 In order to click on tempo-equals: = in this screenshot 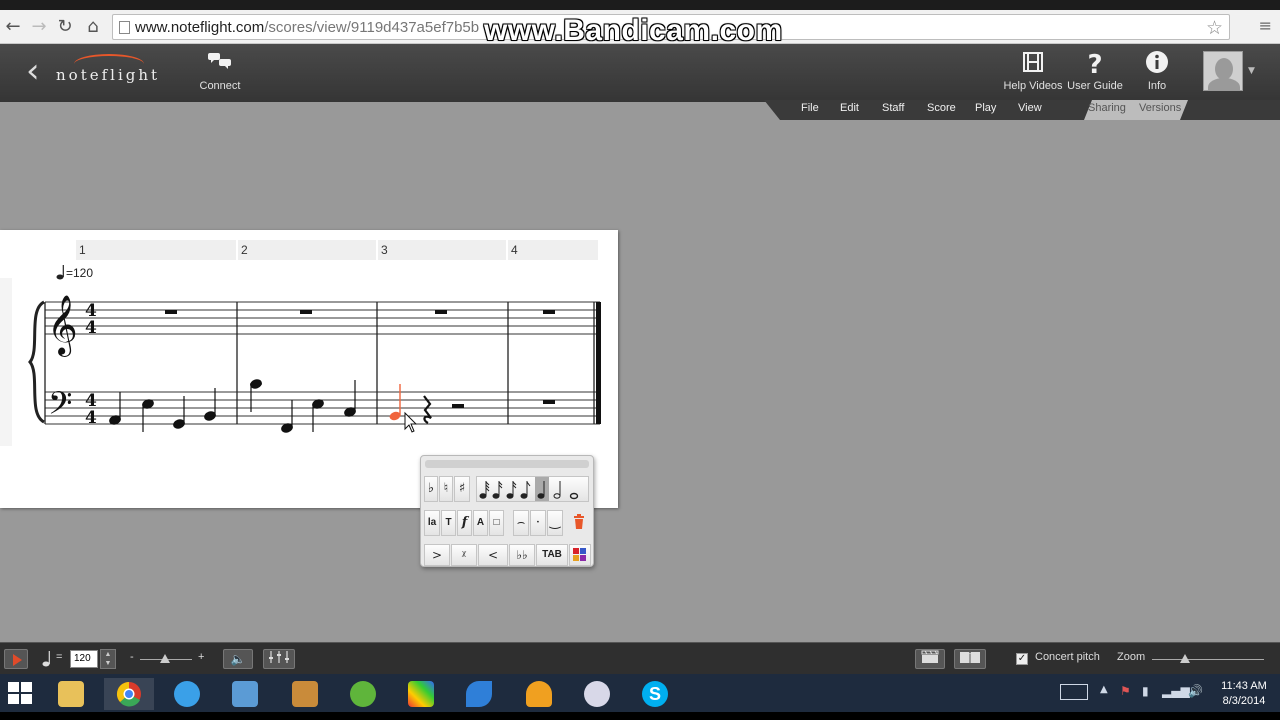, I will do `click(59, 657)`.